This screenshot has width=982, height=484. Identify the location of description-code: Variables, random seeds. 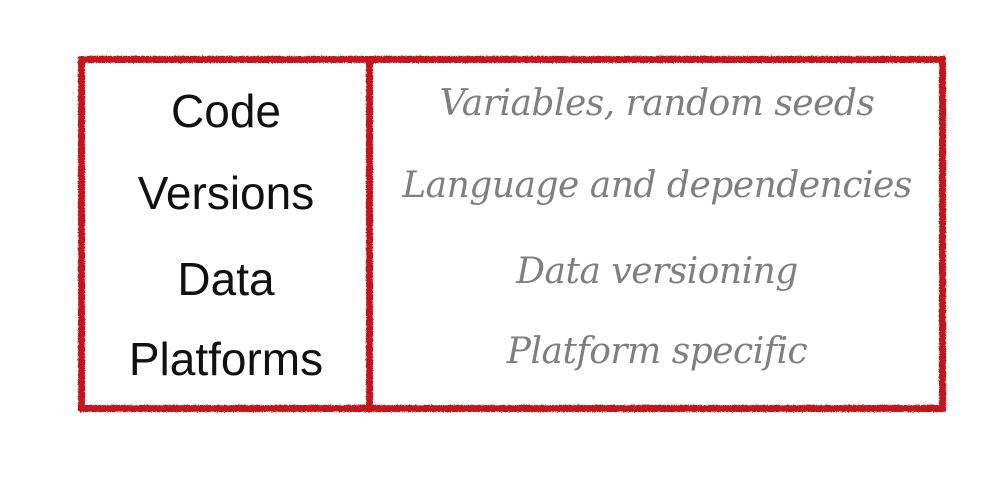
(657, 103).